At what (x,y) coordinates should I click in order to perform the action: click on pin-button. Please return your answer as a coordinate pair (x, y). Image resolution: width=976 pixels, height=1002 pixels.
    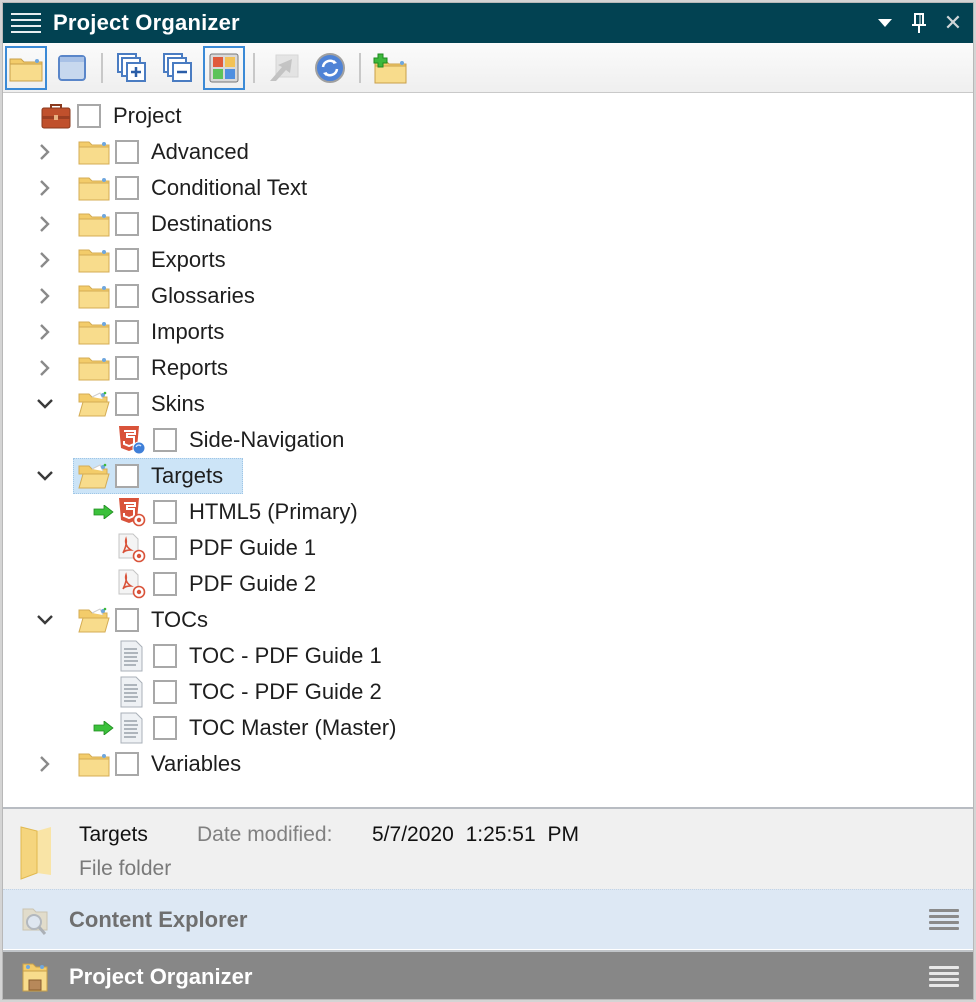
    Looking at the image, I should click on (919, 23).